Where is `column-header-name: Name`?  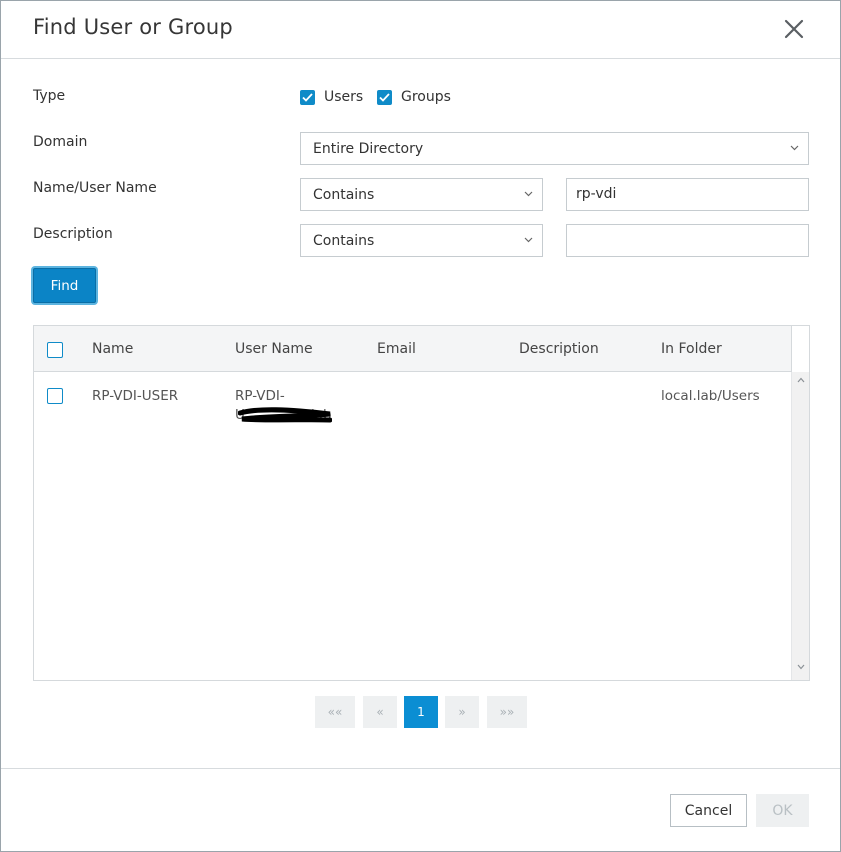
column-header-name: Name is located at coordinates (112, 349).